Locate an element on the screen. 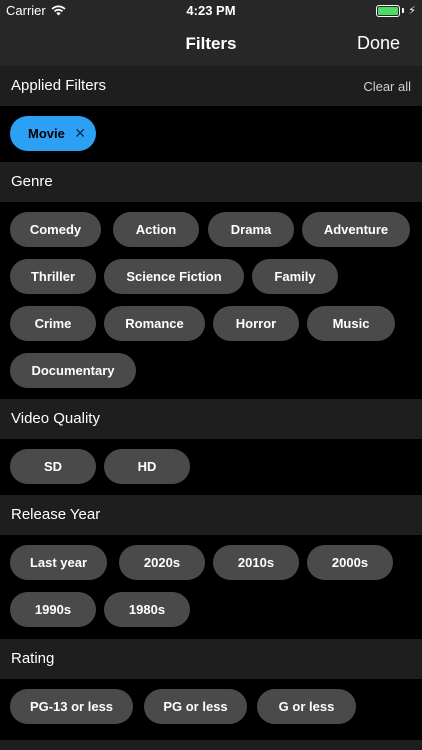 The image size is (422, 750). rating-chip-pg: PG or less is located at coordinates (195, 706).